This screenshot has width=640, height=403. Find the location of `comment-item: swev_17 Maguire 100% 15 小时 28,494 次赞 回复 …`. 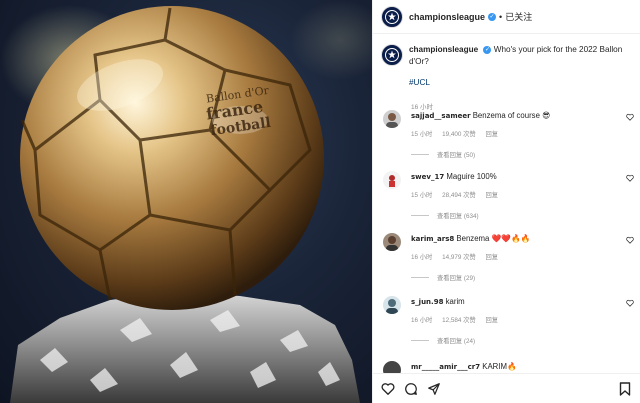

comment-item: swev_17 Maguire 100% 15 小时 28,494 次赞 回复 … is located at coordinates (508, 195).